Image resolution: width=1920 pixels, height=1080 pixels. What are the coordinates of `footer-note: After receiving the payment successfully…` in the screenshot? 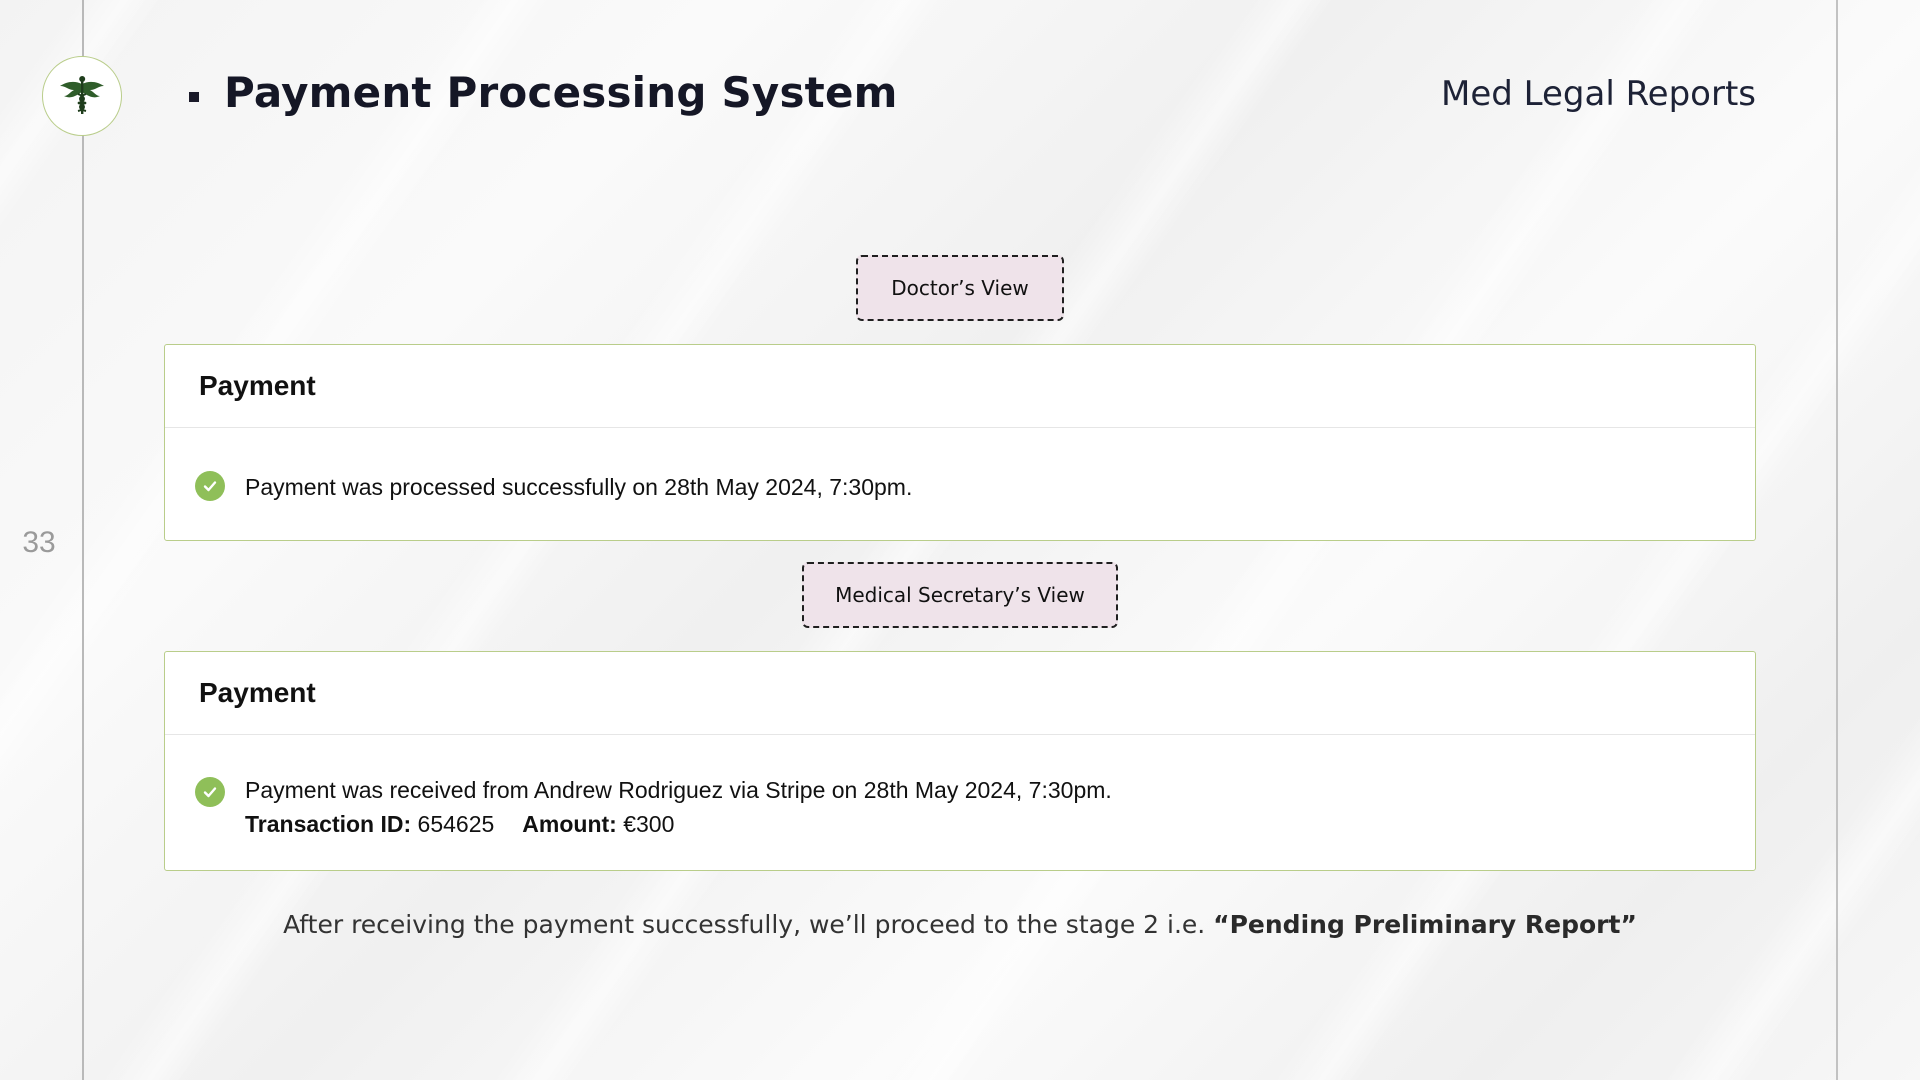 It's located at (960, 924).